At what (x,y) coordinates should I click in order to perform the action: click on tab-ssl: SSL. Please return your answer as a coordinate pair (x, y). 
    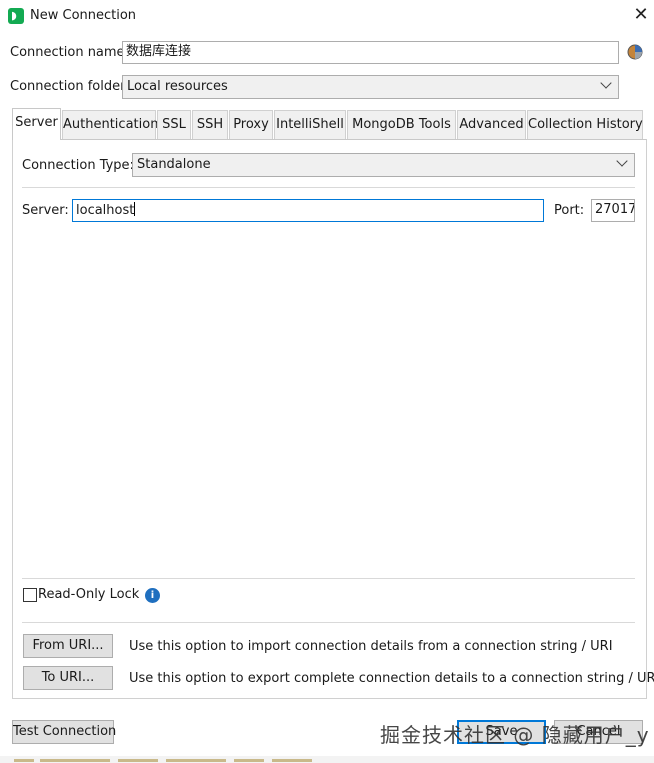
    Looking at the image, I should click on (174, 124).